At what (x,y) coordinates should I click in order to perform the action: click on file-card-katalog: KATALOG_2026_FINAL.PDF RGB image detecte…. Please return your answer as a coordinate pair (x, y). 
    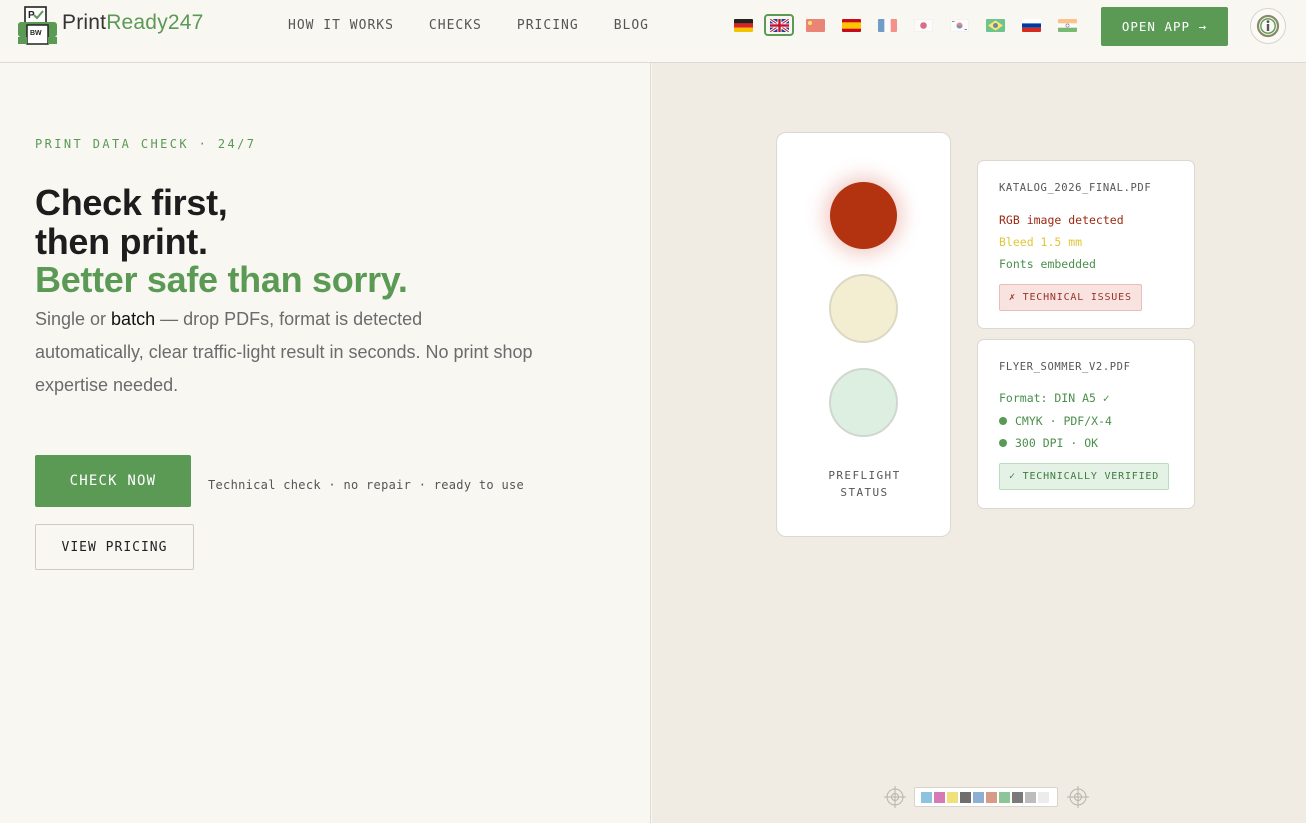
    Looking at the image, I should click on (1086, 244).